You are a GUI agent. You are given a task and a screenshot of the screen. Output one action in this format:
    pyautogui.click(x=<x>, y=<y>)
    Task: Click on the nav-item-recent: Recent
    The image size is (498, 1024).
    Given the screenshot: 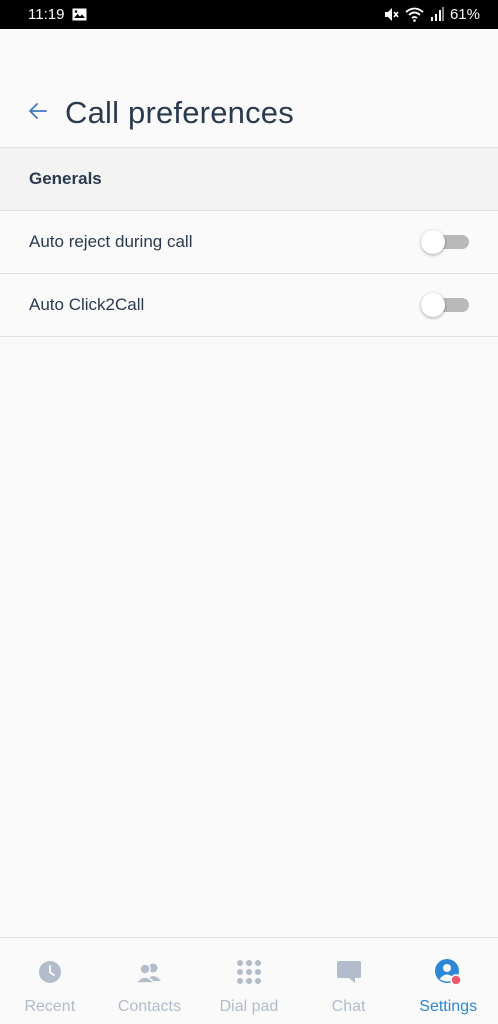 What is the action you would take?
    pyautogui.click(x=50, y=981)
    